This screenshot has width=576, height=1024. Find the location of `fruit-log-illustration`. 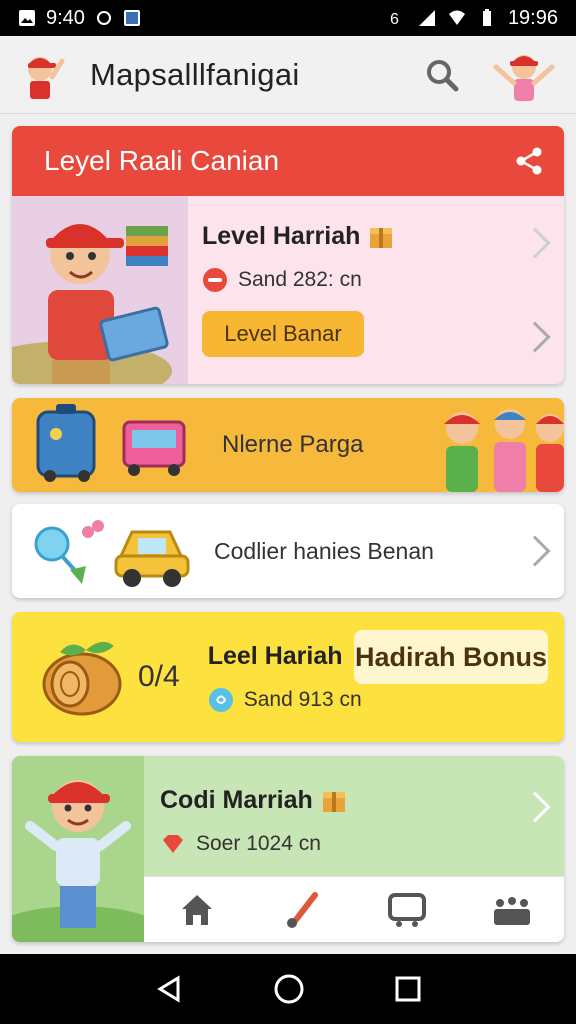

fruit-log-illustration is located at coordinates (82, 678).